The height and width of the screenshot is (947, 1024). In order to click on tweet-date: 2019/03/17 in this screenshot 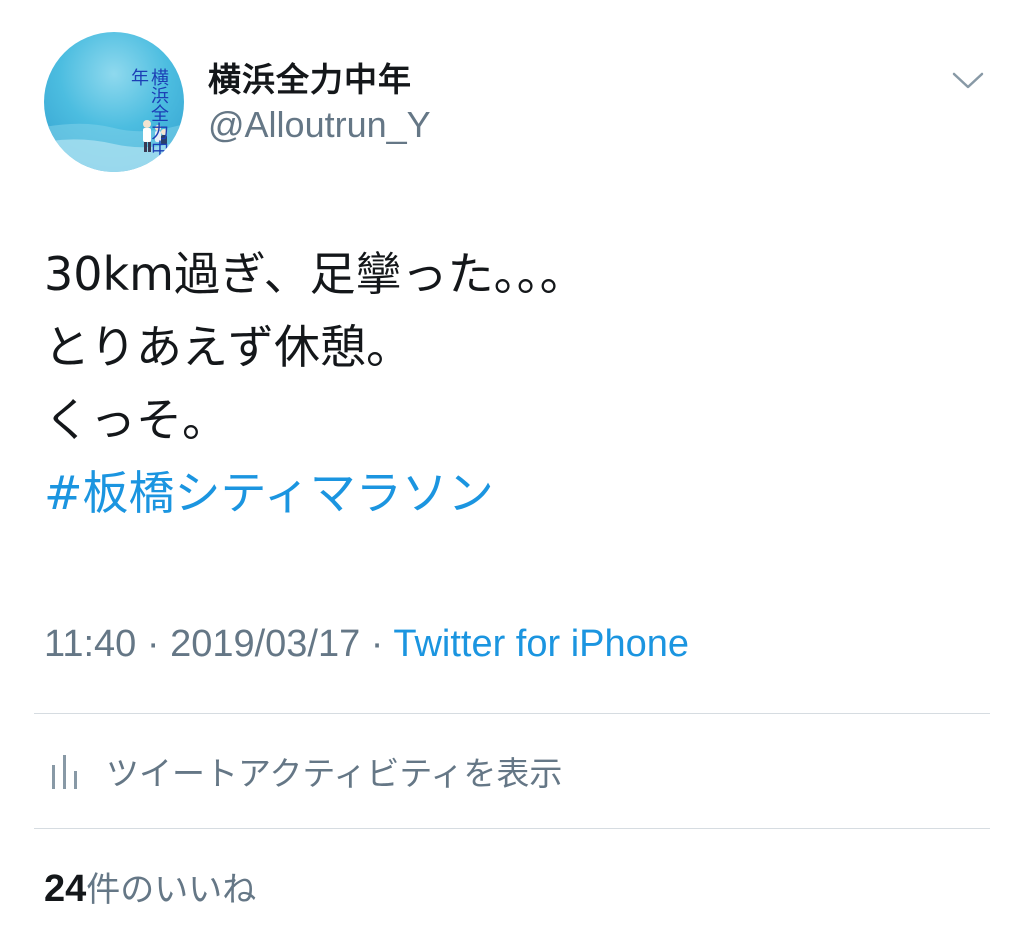, I will do `click(265, 644)`.